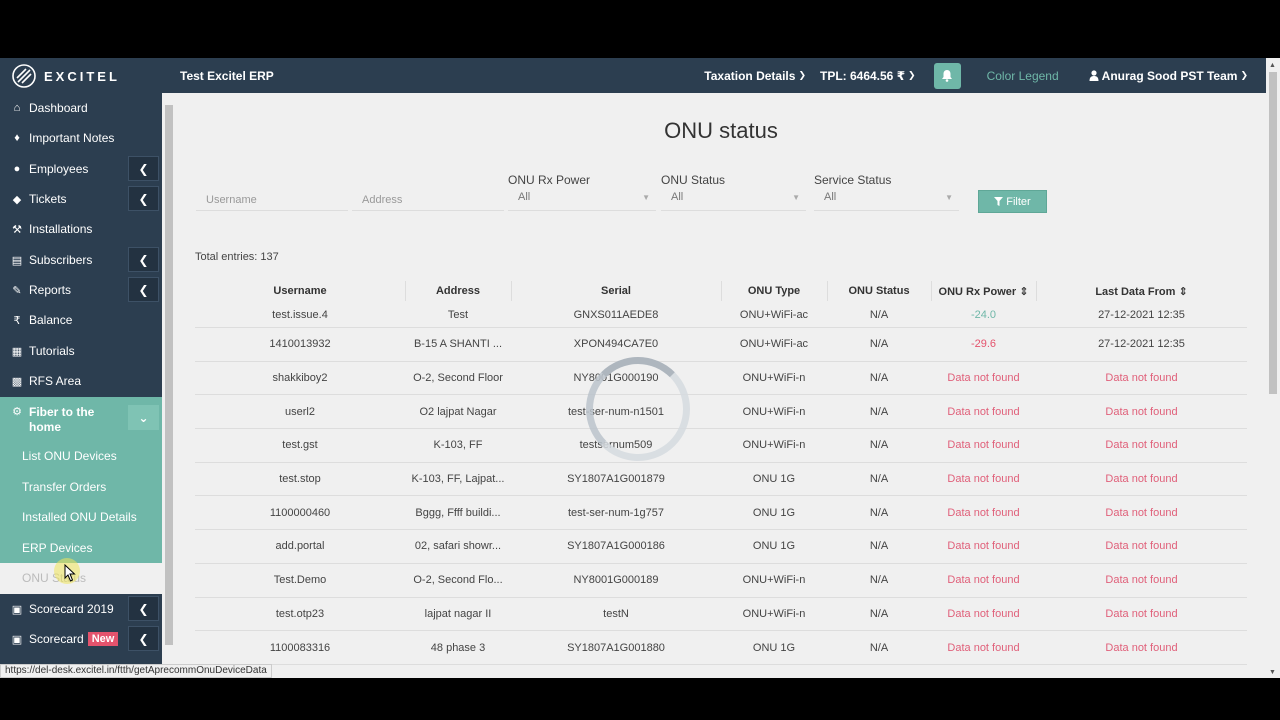  What do you see at coordinates (524, 197) in the screenshot?
I see `rx-power-value: All` at bounding box center [524, 197].